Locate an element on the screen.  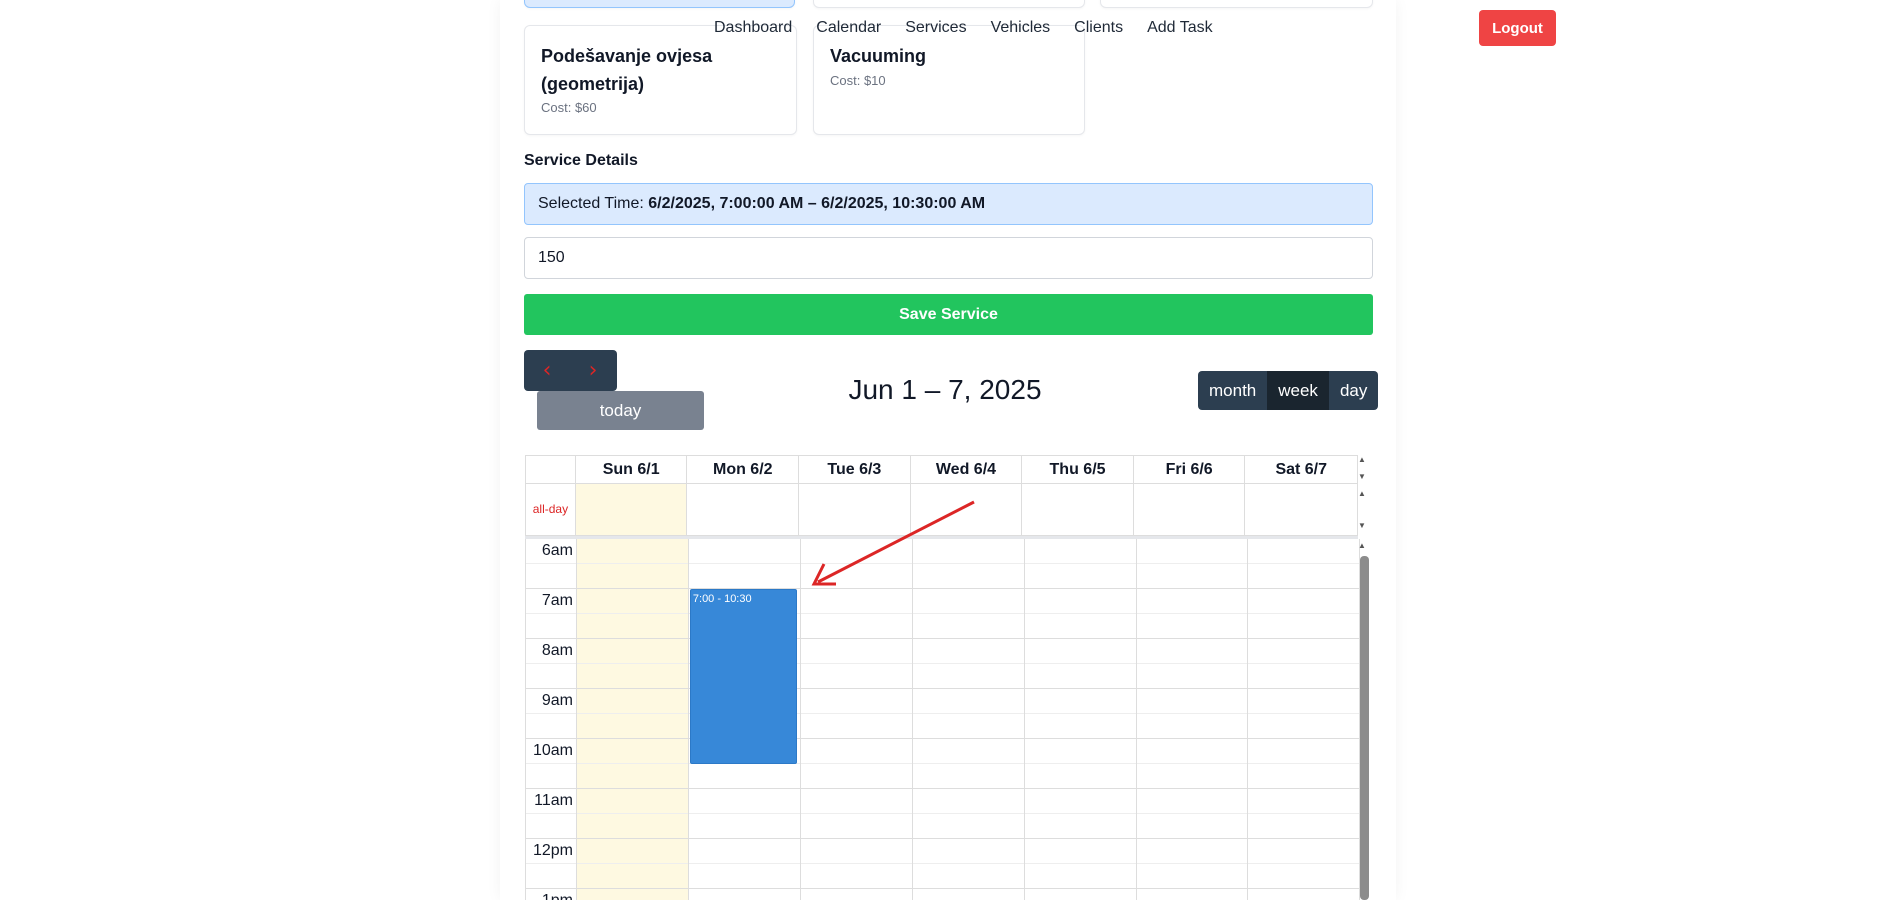
hour-label: 8am is located at coordinates (557, 650).